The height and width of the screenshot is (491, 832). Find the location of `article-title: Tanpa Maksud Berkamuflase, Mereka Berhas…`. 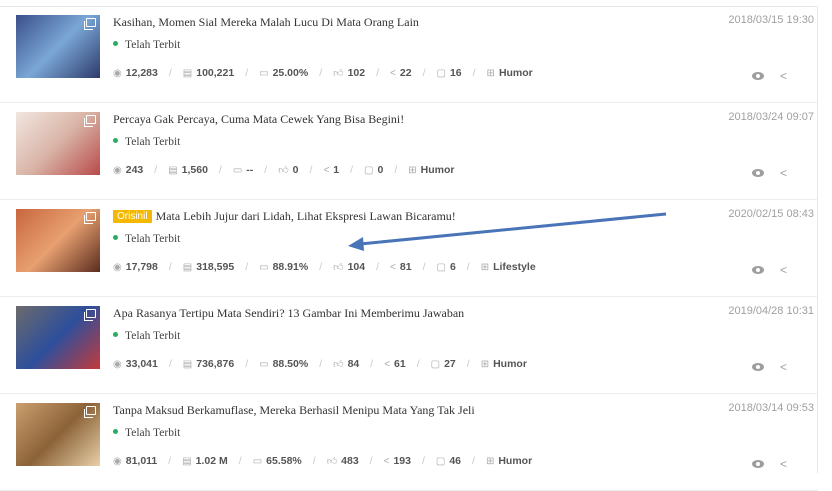

article-title: Tanpa Maksud Berkamuflase, Mereka Berhas… is located at coordinates (294, 410).